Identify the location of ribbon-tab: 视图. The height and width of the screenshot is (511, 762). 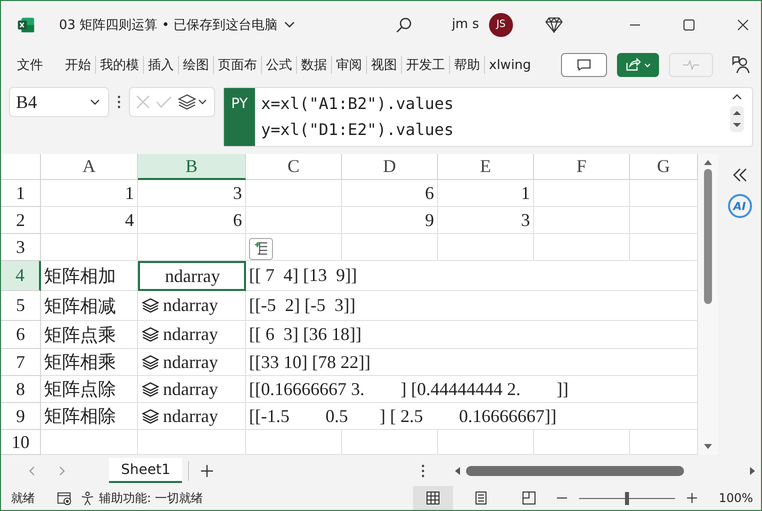
(384, 65).